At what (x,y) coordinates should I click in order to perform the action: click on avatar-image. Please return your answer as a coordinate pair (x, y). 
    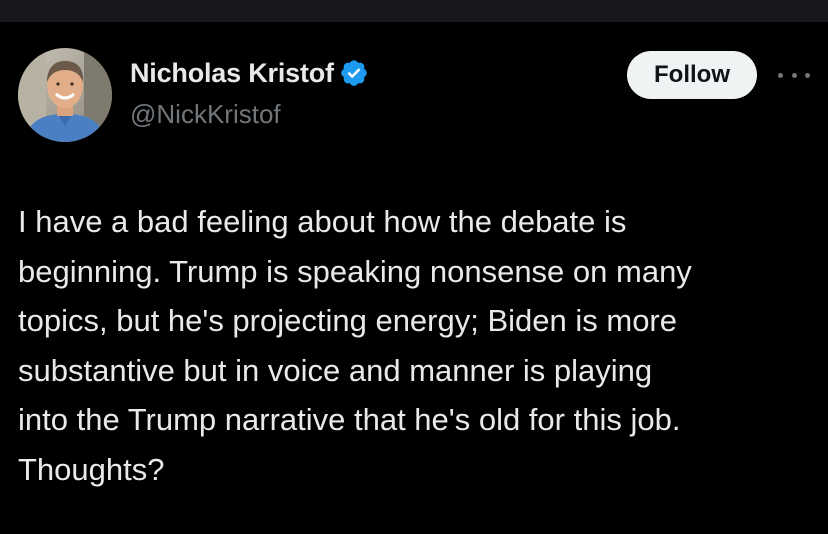
    Looking at the image, I should click on (65, 95).